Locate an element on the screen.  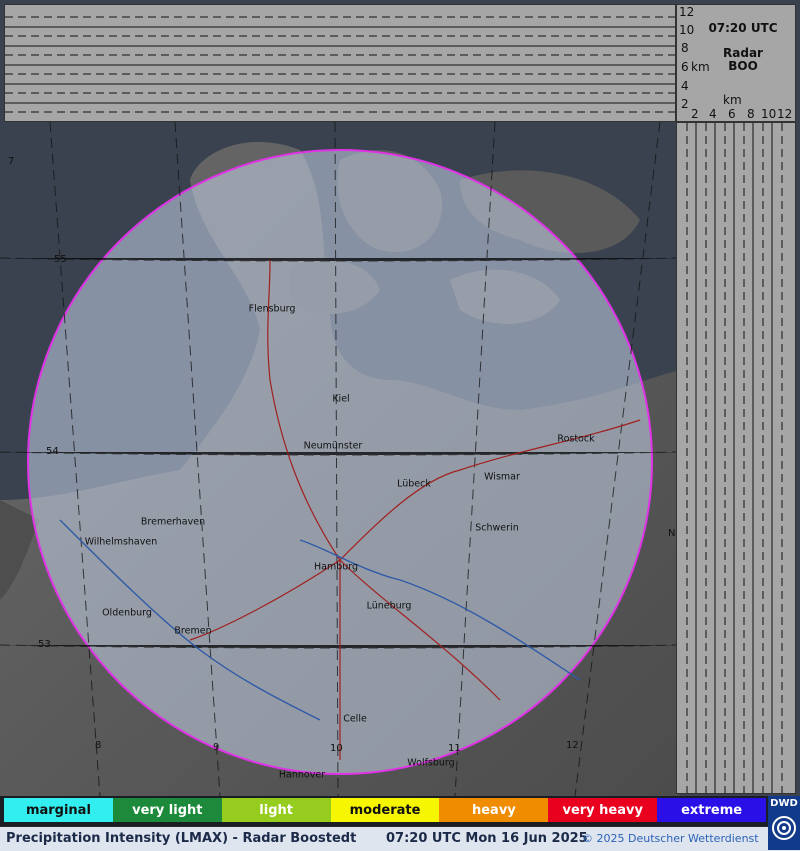
legend-extreme: extreme is located at coordinates (712, 810).